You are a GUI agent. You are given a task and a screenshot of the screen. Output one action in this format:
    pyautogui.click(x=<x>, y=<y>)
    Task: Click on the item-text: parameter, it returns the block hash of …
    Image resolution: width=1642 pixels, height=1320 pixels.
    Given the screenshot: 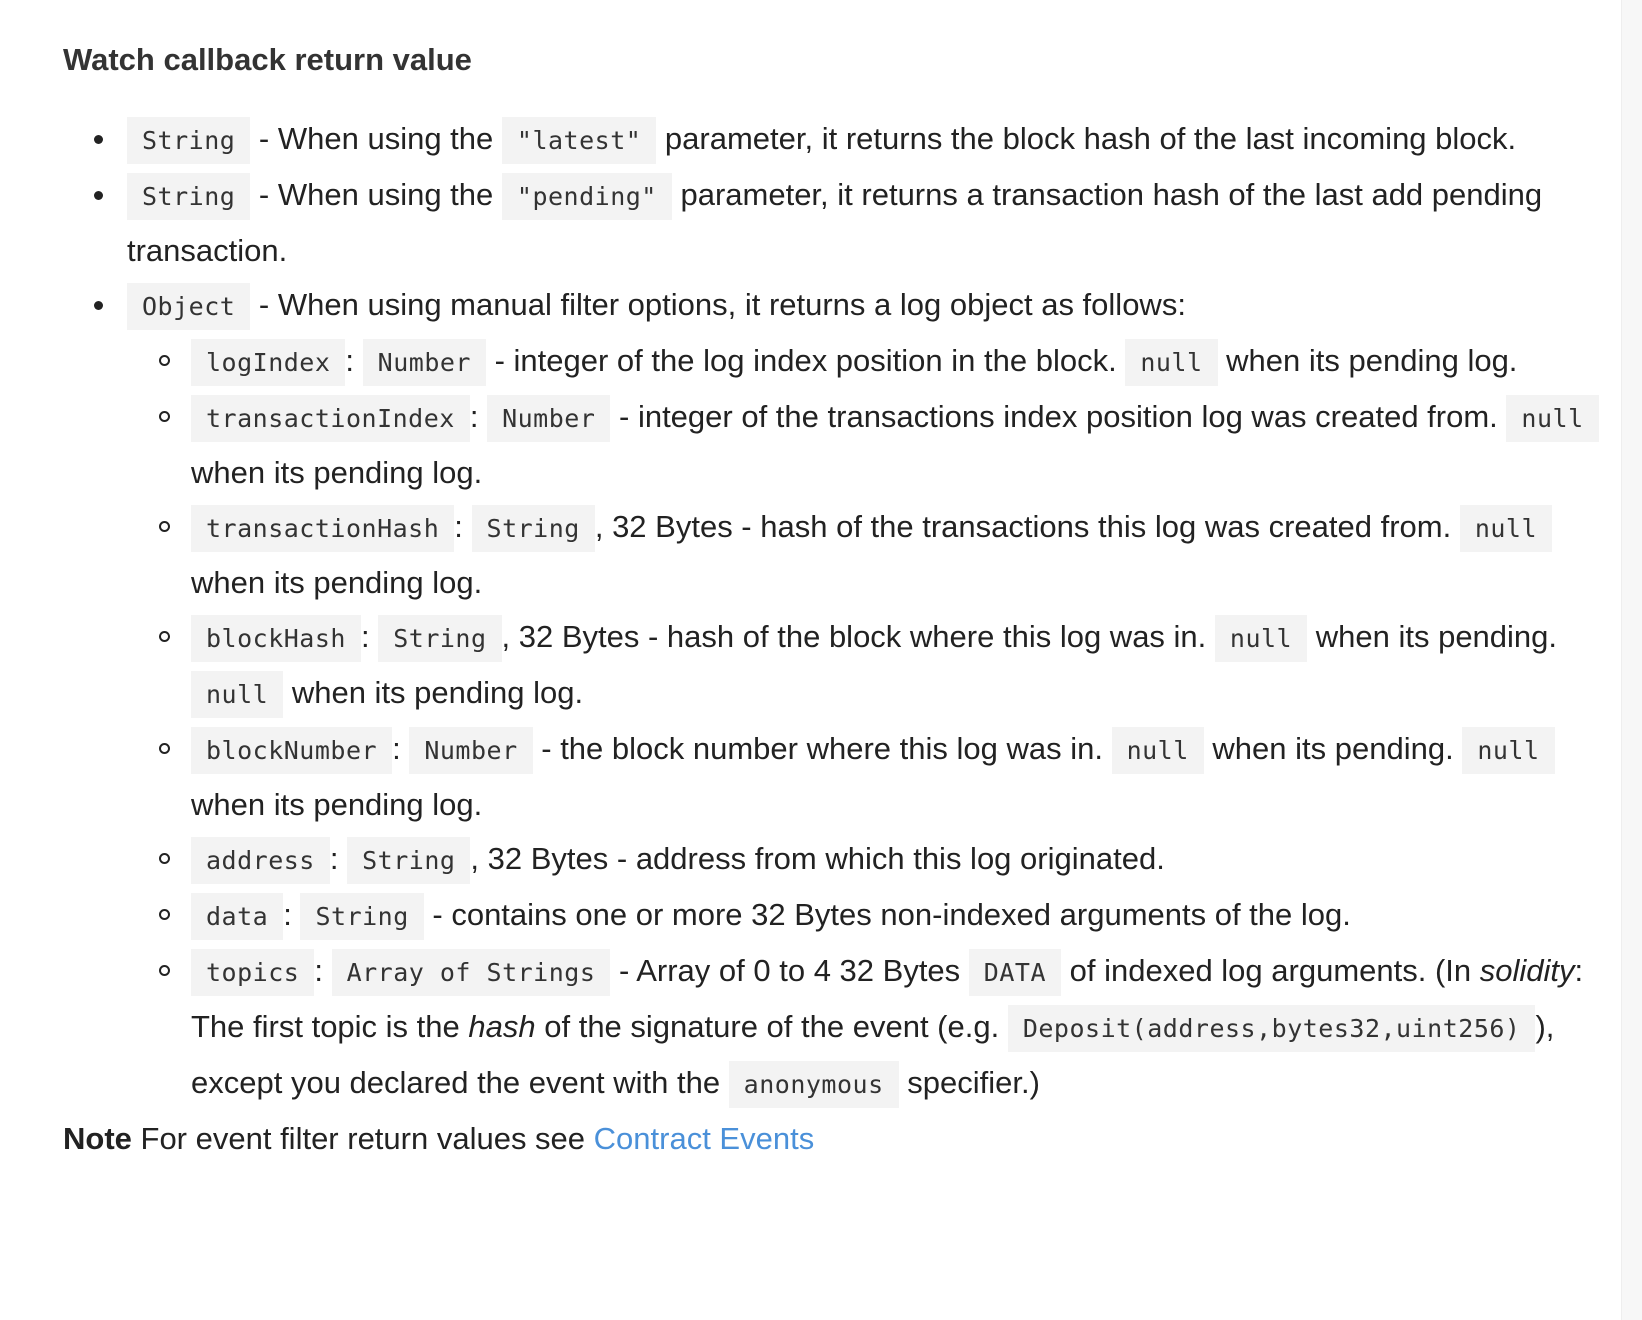 What is the action you would take?
    pyautogui.click(x=1086, y=138)
    